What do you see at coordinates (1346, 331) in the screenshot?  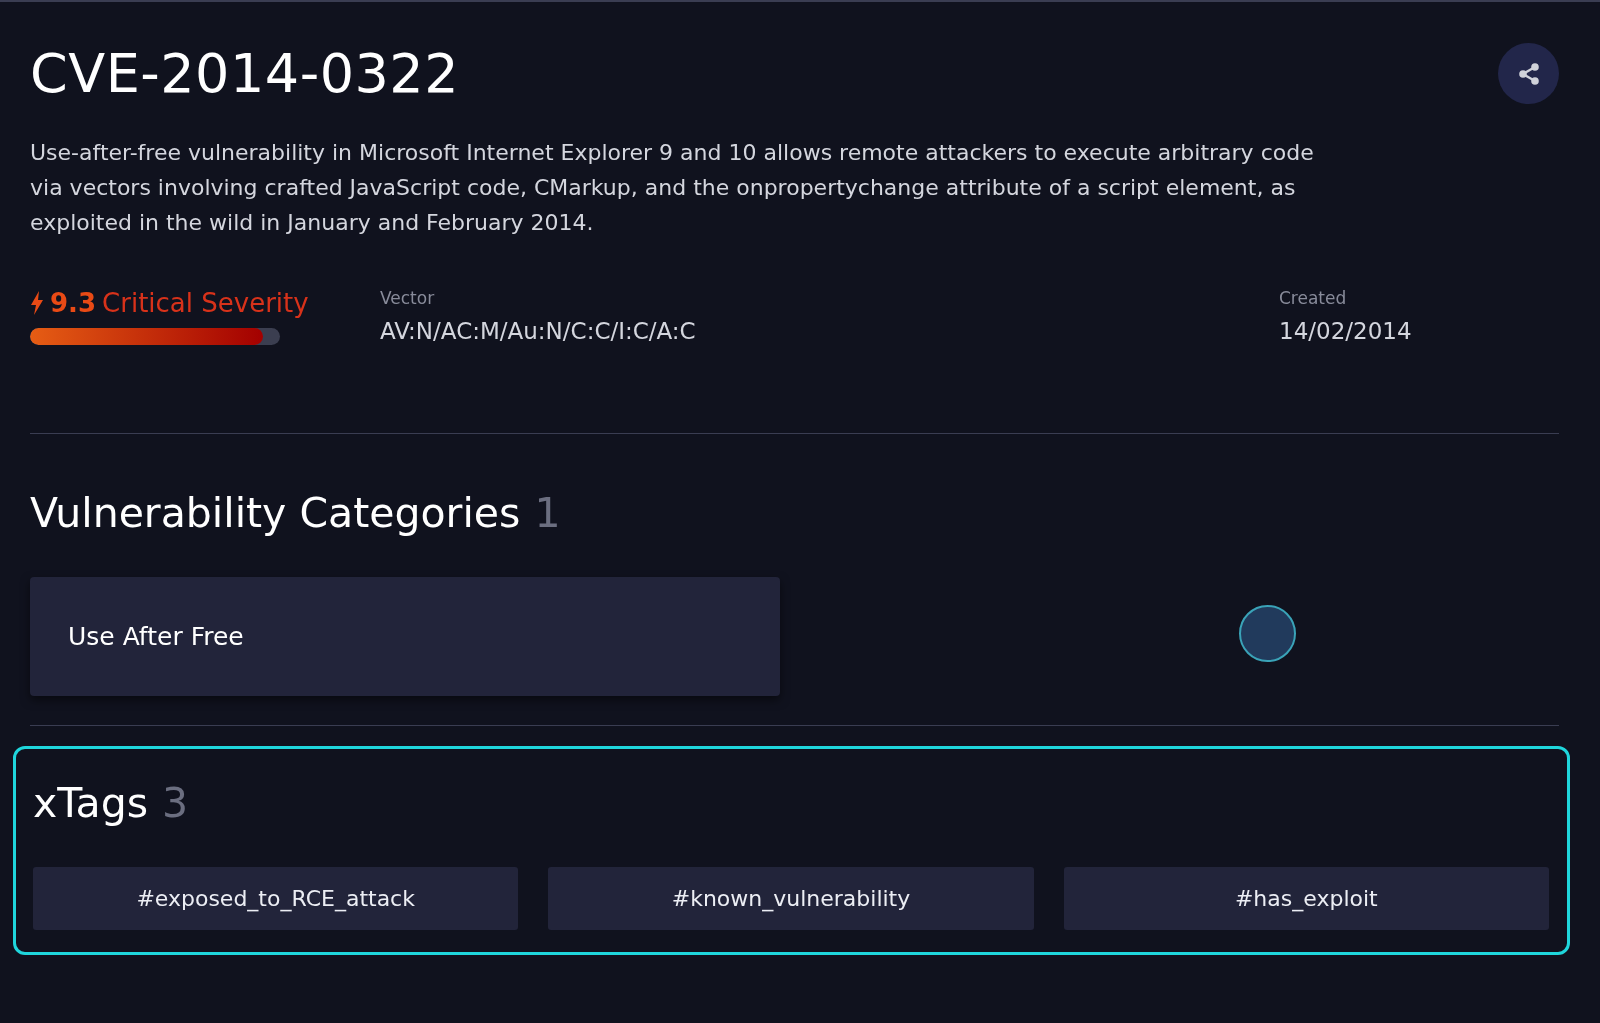 I see `created-date: 14/02/2014` at bounding box center [1346, 331].